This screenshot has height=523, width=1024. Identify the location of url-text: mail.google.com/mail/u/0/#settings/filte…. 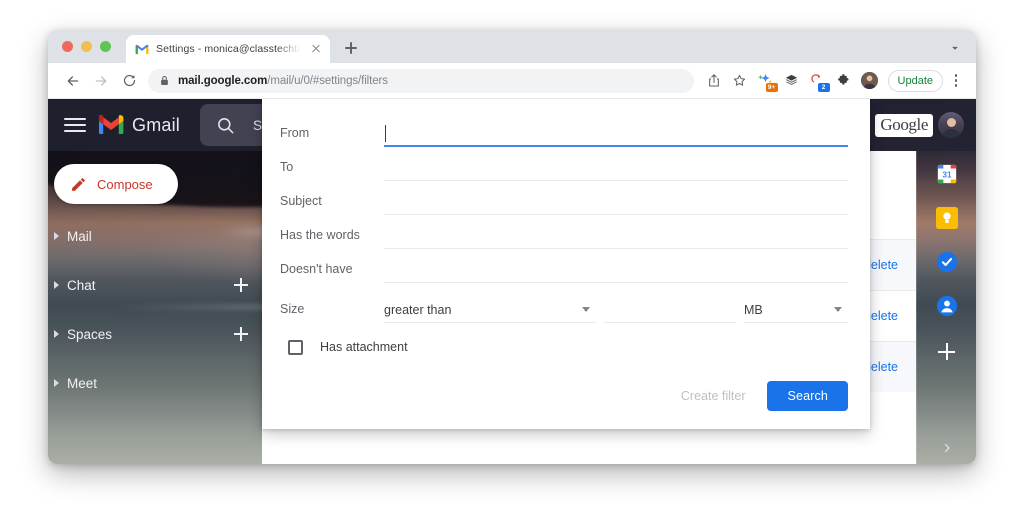
(283, 81).